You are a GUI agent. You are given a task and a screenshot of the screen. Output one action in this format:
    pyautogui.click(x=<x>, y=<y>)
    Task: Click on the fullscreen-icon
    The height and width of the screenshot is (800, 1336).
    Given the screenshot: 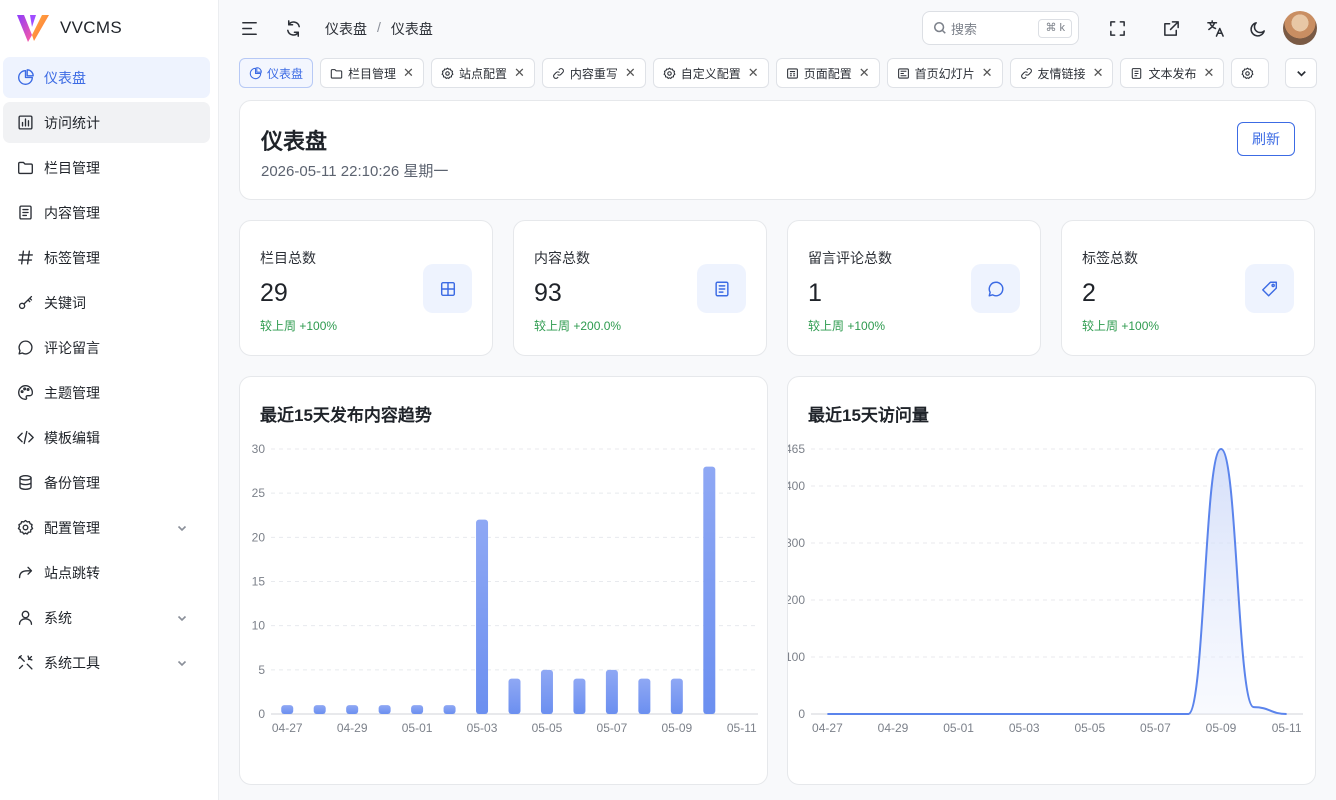 What is the action you would take?
    pyautogui.click(x=1117, y=28)
    